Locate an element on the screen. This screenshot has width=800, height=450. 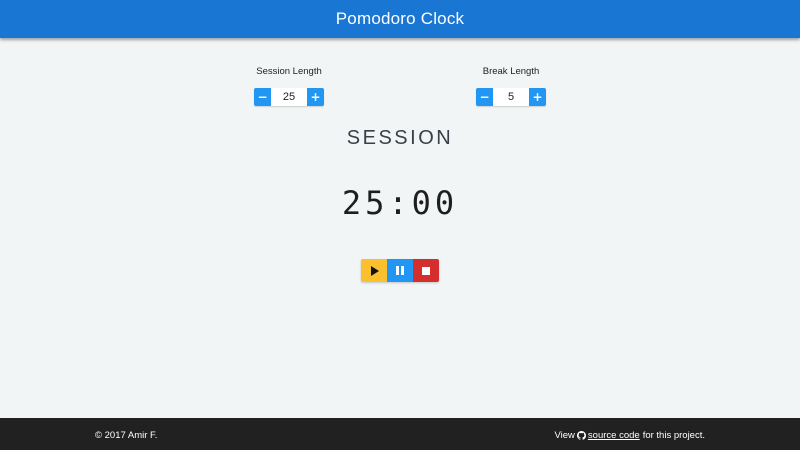
break-length-stepper: − + is located at coordinates (511, 97).